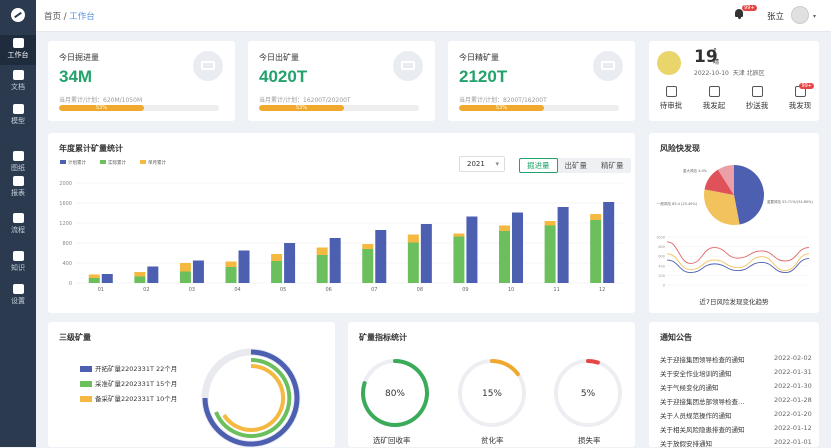  I want to click on gauge-value: 80%, so click(395, 394).